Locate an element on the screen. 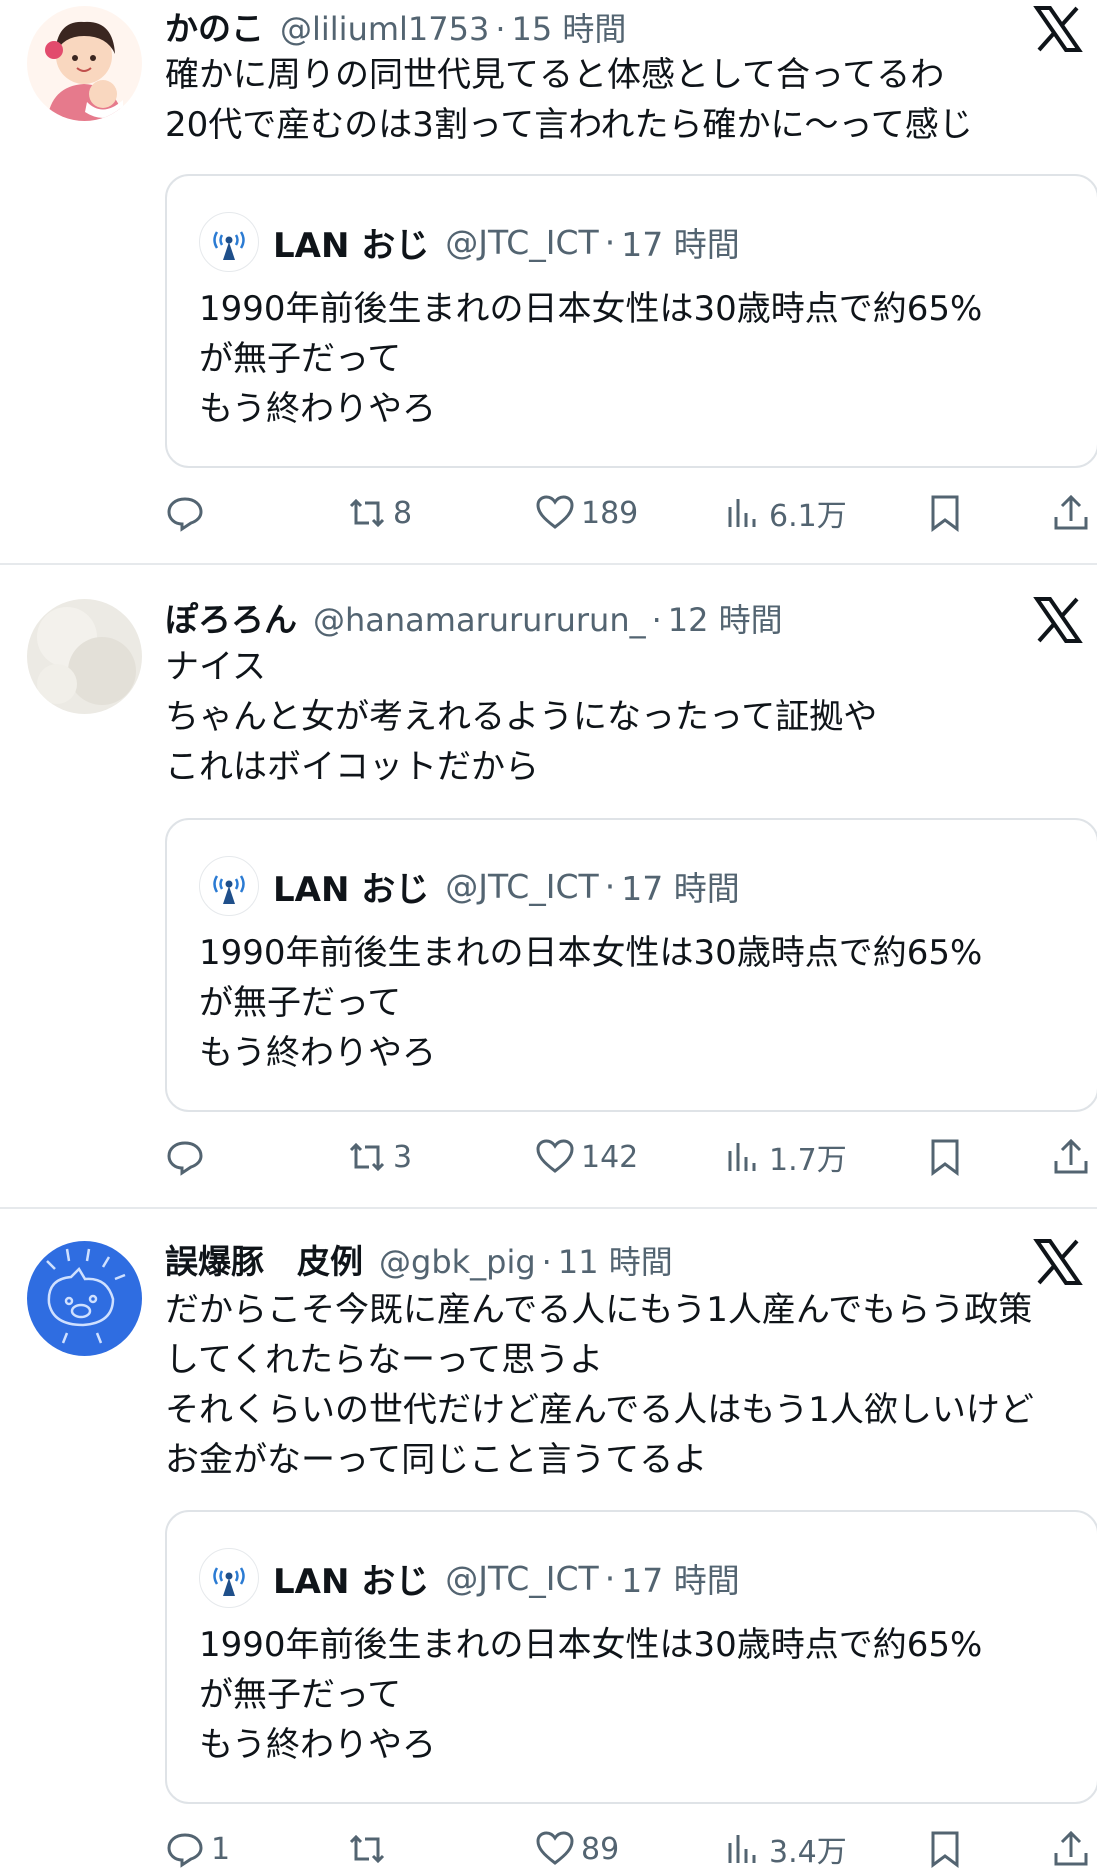 This screenshot has width=1097, height=1876. retweet-button: 8 is located at coordinates (379, 513).